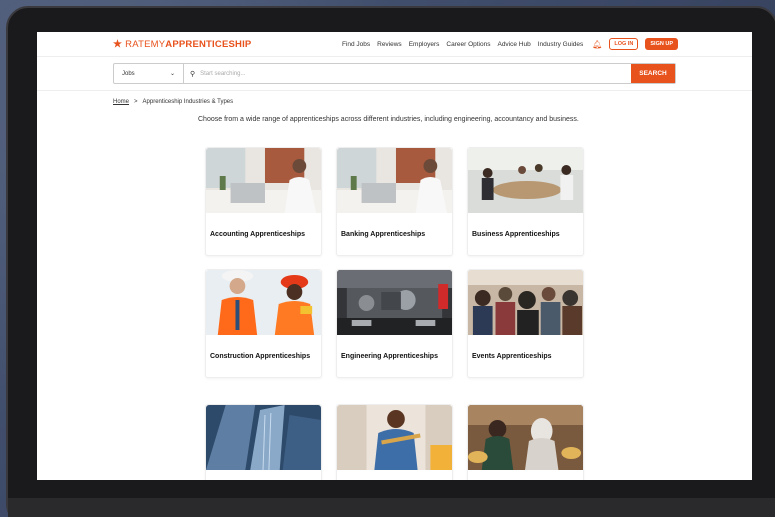  I want to click on card-title: Engineering Apprenticeships, so click(389, 356).